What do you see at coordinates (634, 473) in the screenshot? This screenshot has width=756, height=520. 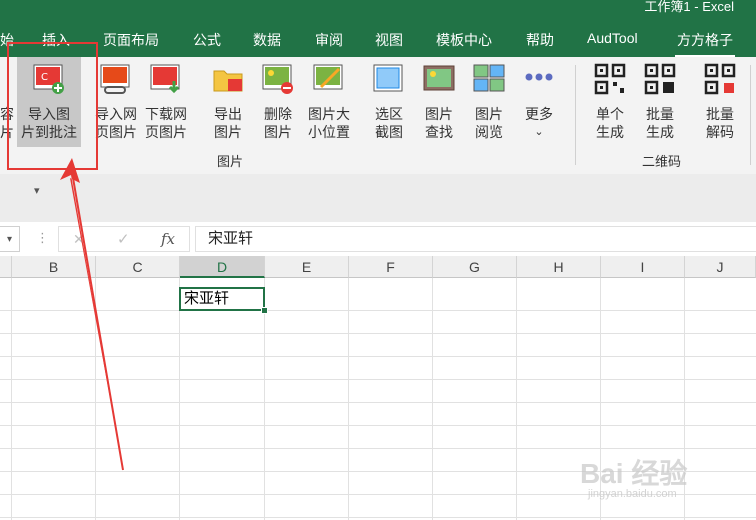 I see `baidu-watermark: Bai 经验` at bounding box center [634, 473].